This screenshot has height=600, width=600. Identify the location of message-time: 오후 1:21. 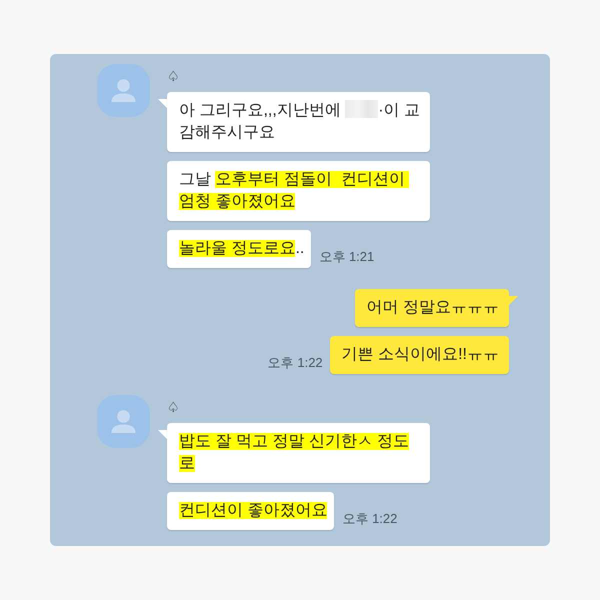
(346, 257).